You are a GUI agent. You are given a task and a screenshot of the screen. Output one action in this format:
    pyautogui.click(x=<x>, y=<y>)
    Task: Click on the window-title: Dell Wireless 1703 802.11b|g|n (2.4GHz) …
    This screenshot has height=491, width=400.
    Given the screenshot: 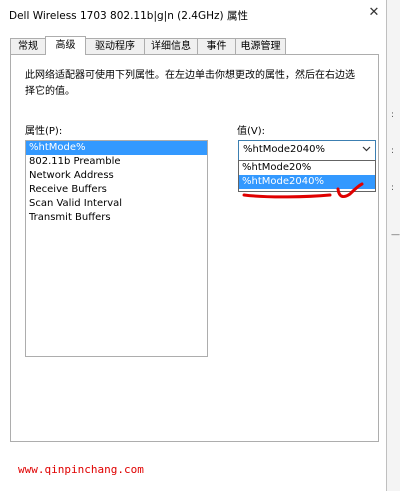 What is the action you would take?
    pyautogui.click(x=128, y=16)
    